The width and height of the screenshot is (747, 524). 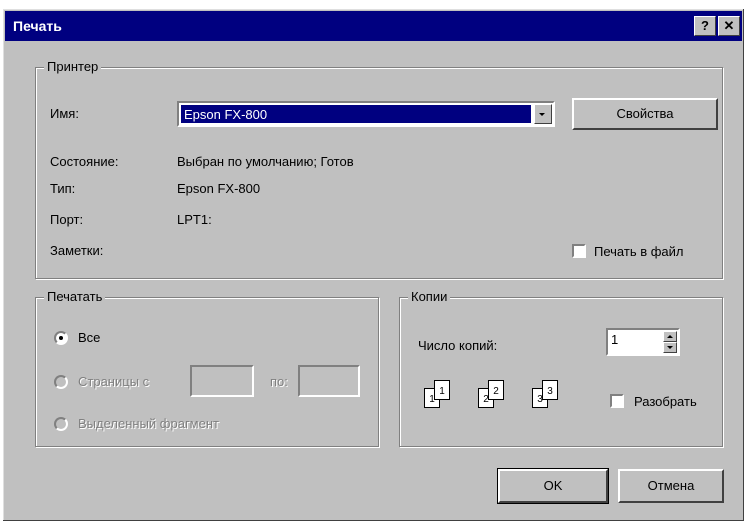 What do you see at coordinates (671, 486) in the screenshot?
I see `cancel-button: Отмена` at bounding box center [671, 486].